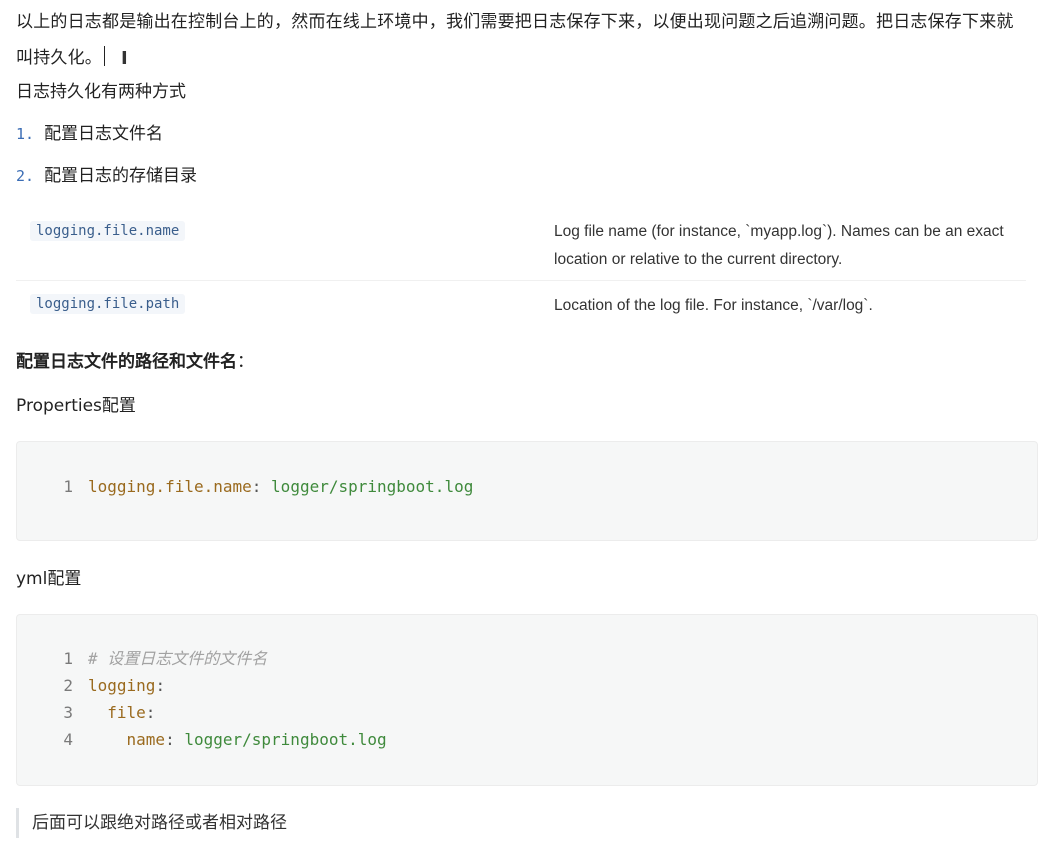  I want to click on list-number: 1., so click(25, 134).